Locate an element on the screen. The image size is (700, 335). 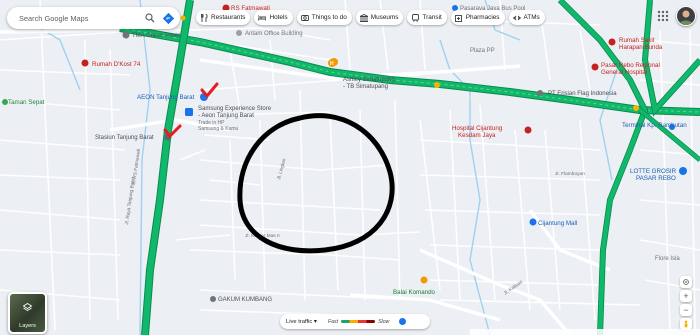
poi-plaza: Plaza PP is located at coordinates (482, 51).